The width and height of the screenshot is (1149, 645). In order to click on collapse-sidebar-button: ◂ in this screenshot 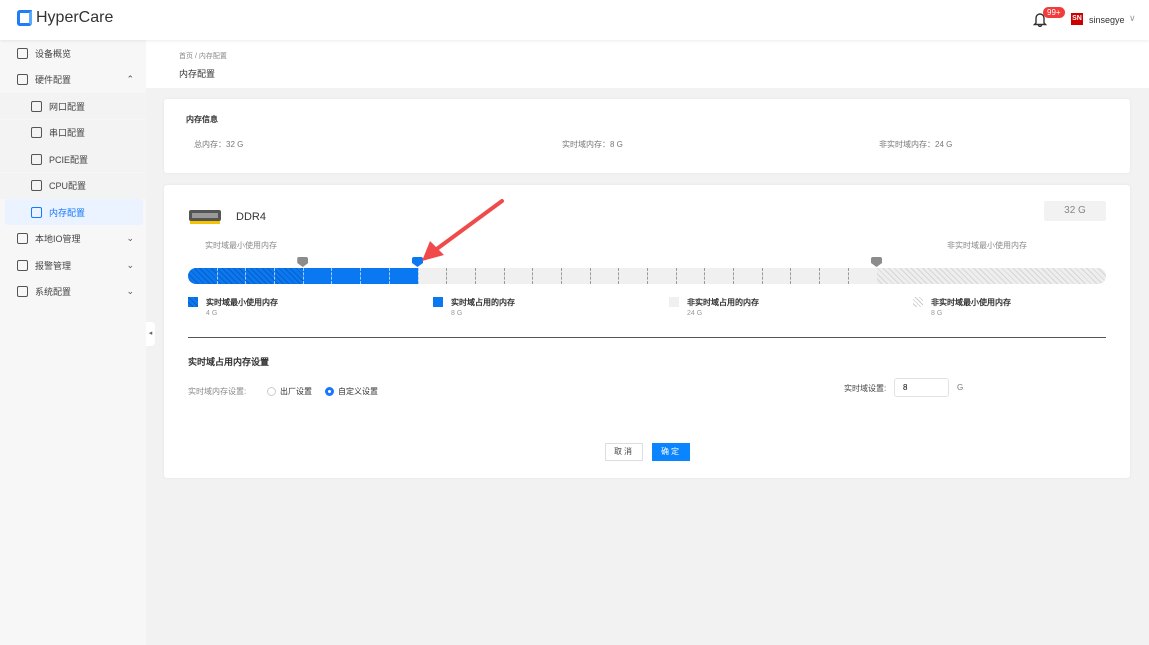, I will do `click(150, 334)`.